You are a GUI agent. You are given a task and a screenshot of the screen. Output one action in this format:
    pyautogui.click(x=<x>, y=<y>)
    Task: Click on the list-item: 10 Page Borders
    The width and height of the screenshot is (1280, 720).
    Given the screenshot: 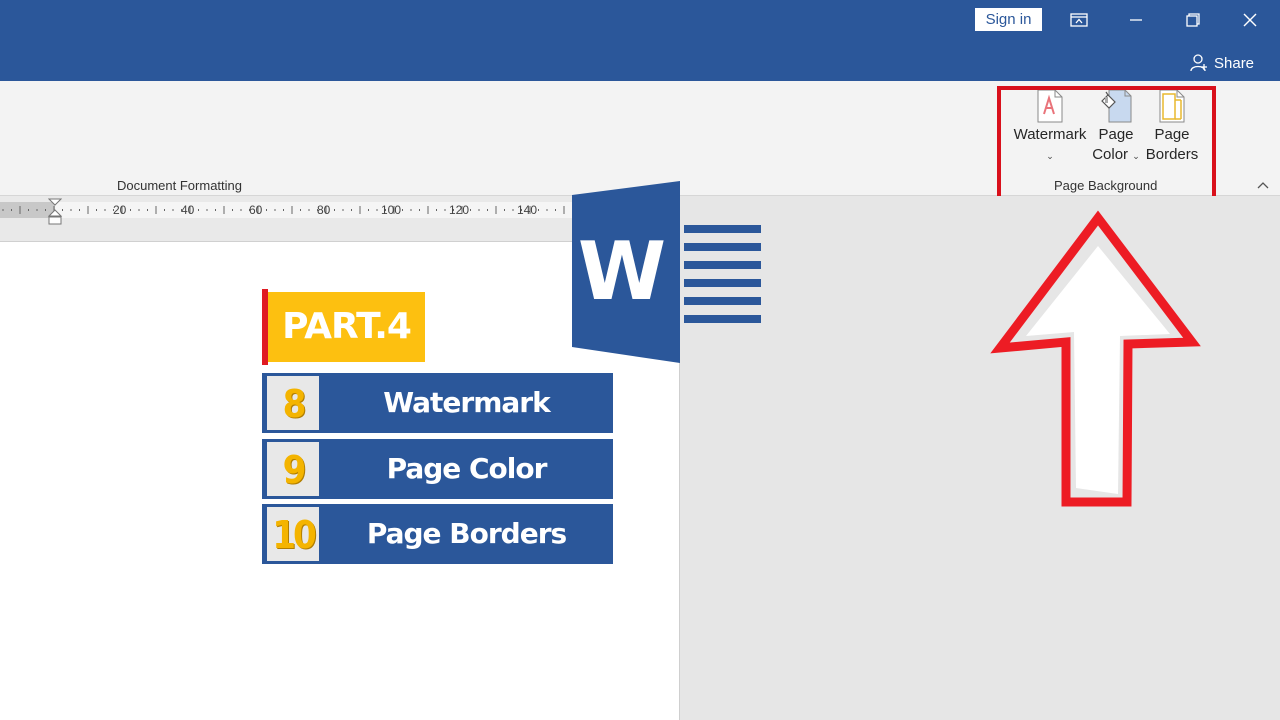 What is the action you would take?
    pyautogui.click(x=437, y=534)
    